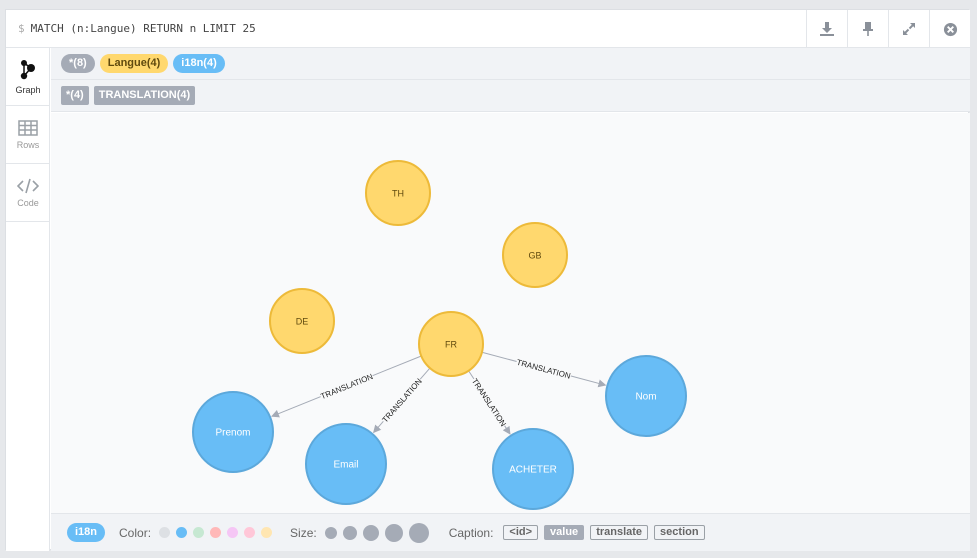 Image resolution: width=977 pixels, height=558 pixels. What do you see at coordinates (28, 89) in the screenshot?
I see `sidebar-item-label: Graph` at bounding box center [28, 89].